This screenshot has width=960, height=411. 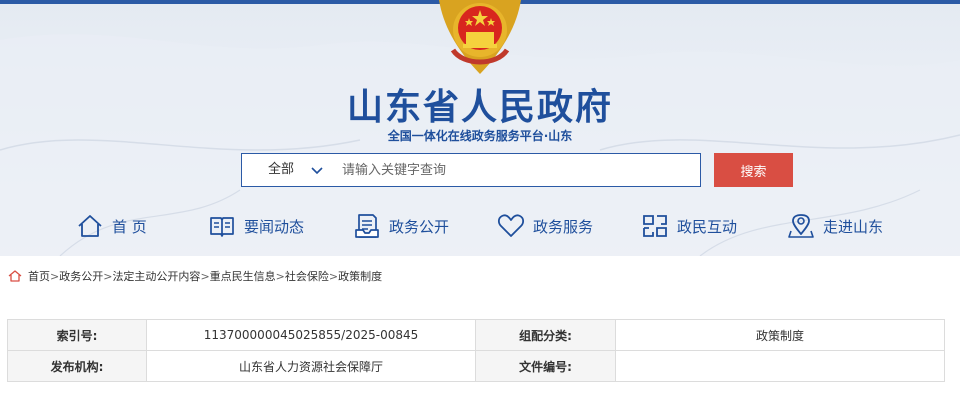 What do you see at coordinates (77, 335) in the screenshot?
I see `index-number-label: 索引号:` at bounding box center [77, 335].